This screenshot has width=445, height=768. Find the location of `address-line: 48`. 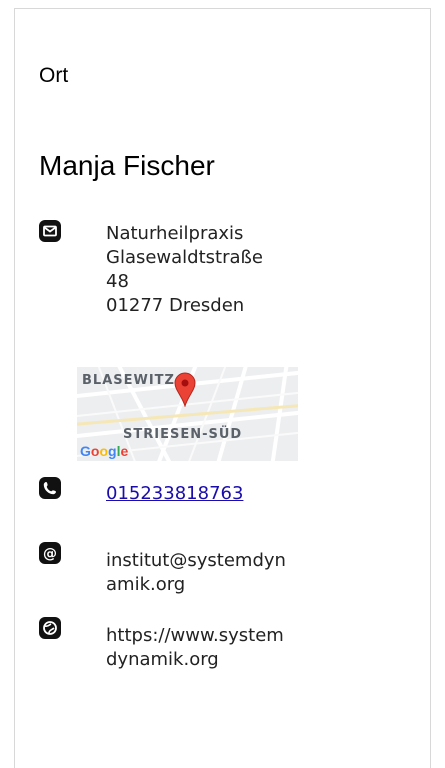

address-line: 48 is located at coordinates (117, 281).